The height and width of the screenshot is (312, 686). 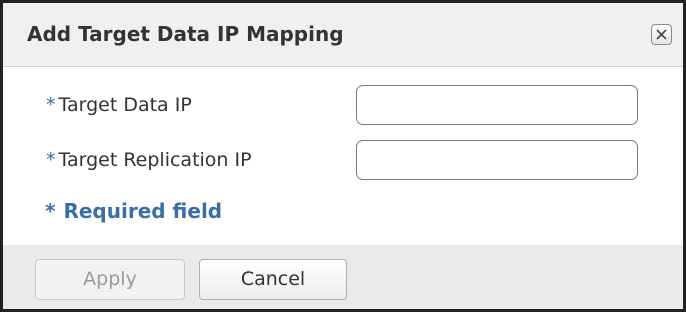 What do you see at coordinates (185, 34) in the screenshot?
I see `dialog-title: Add Target Data IP Mapping` at bounding box center [185, 34].